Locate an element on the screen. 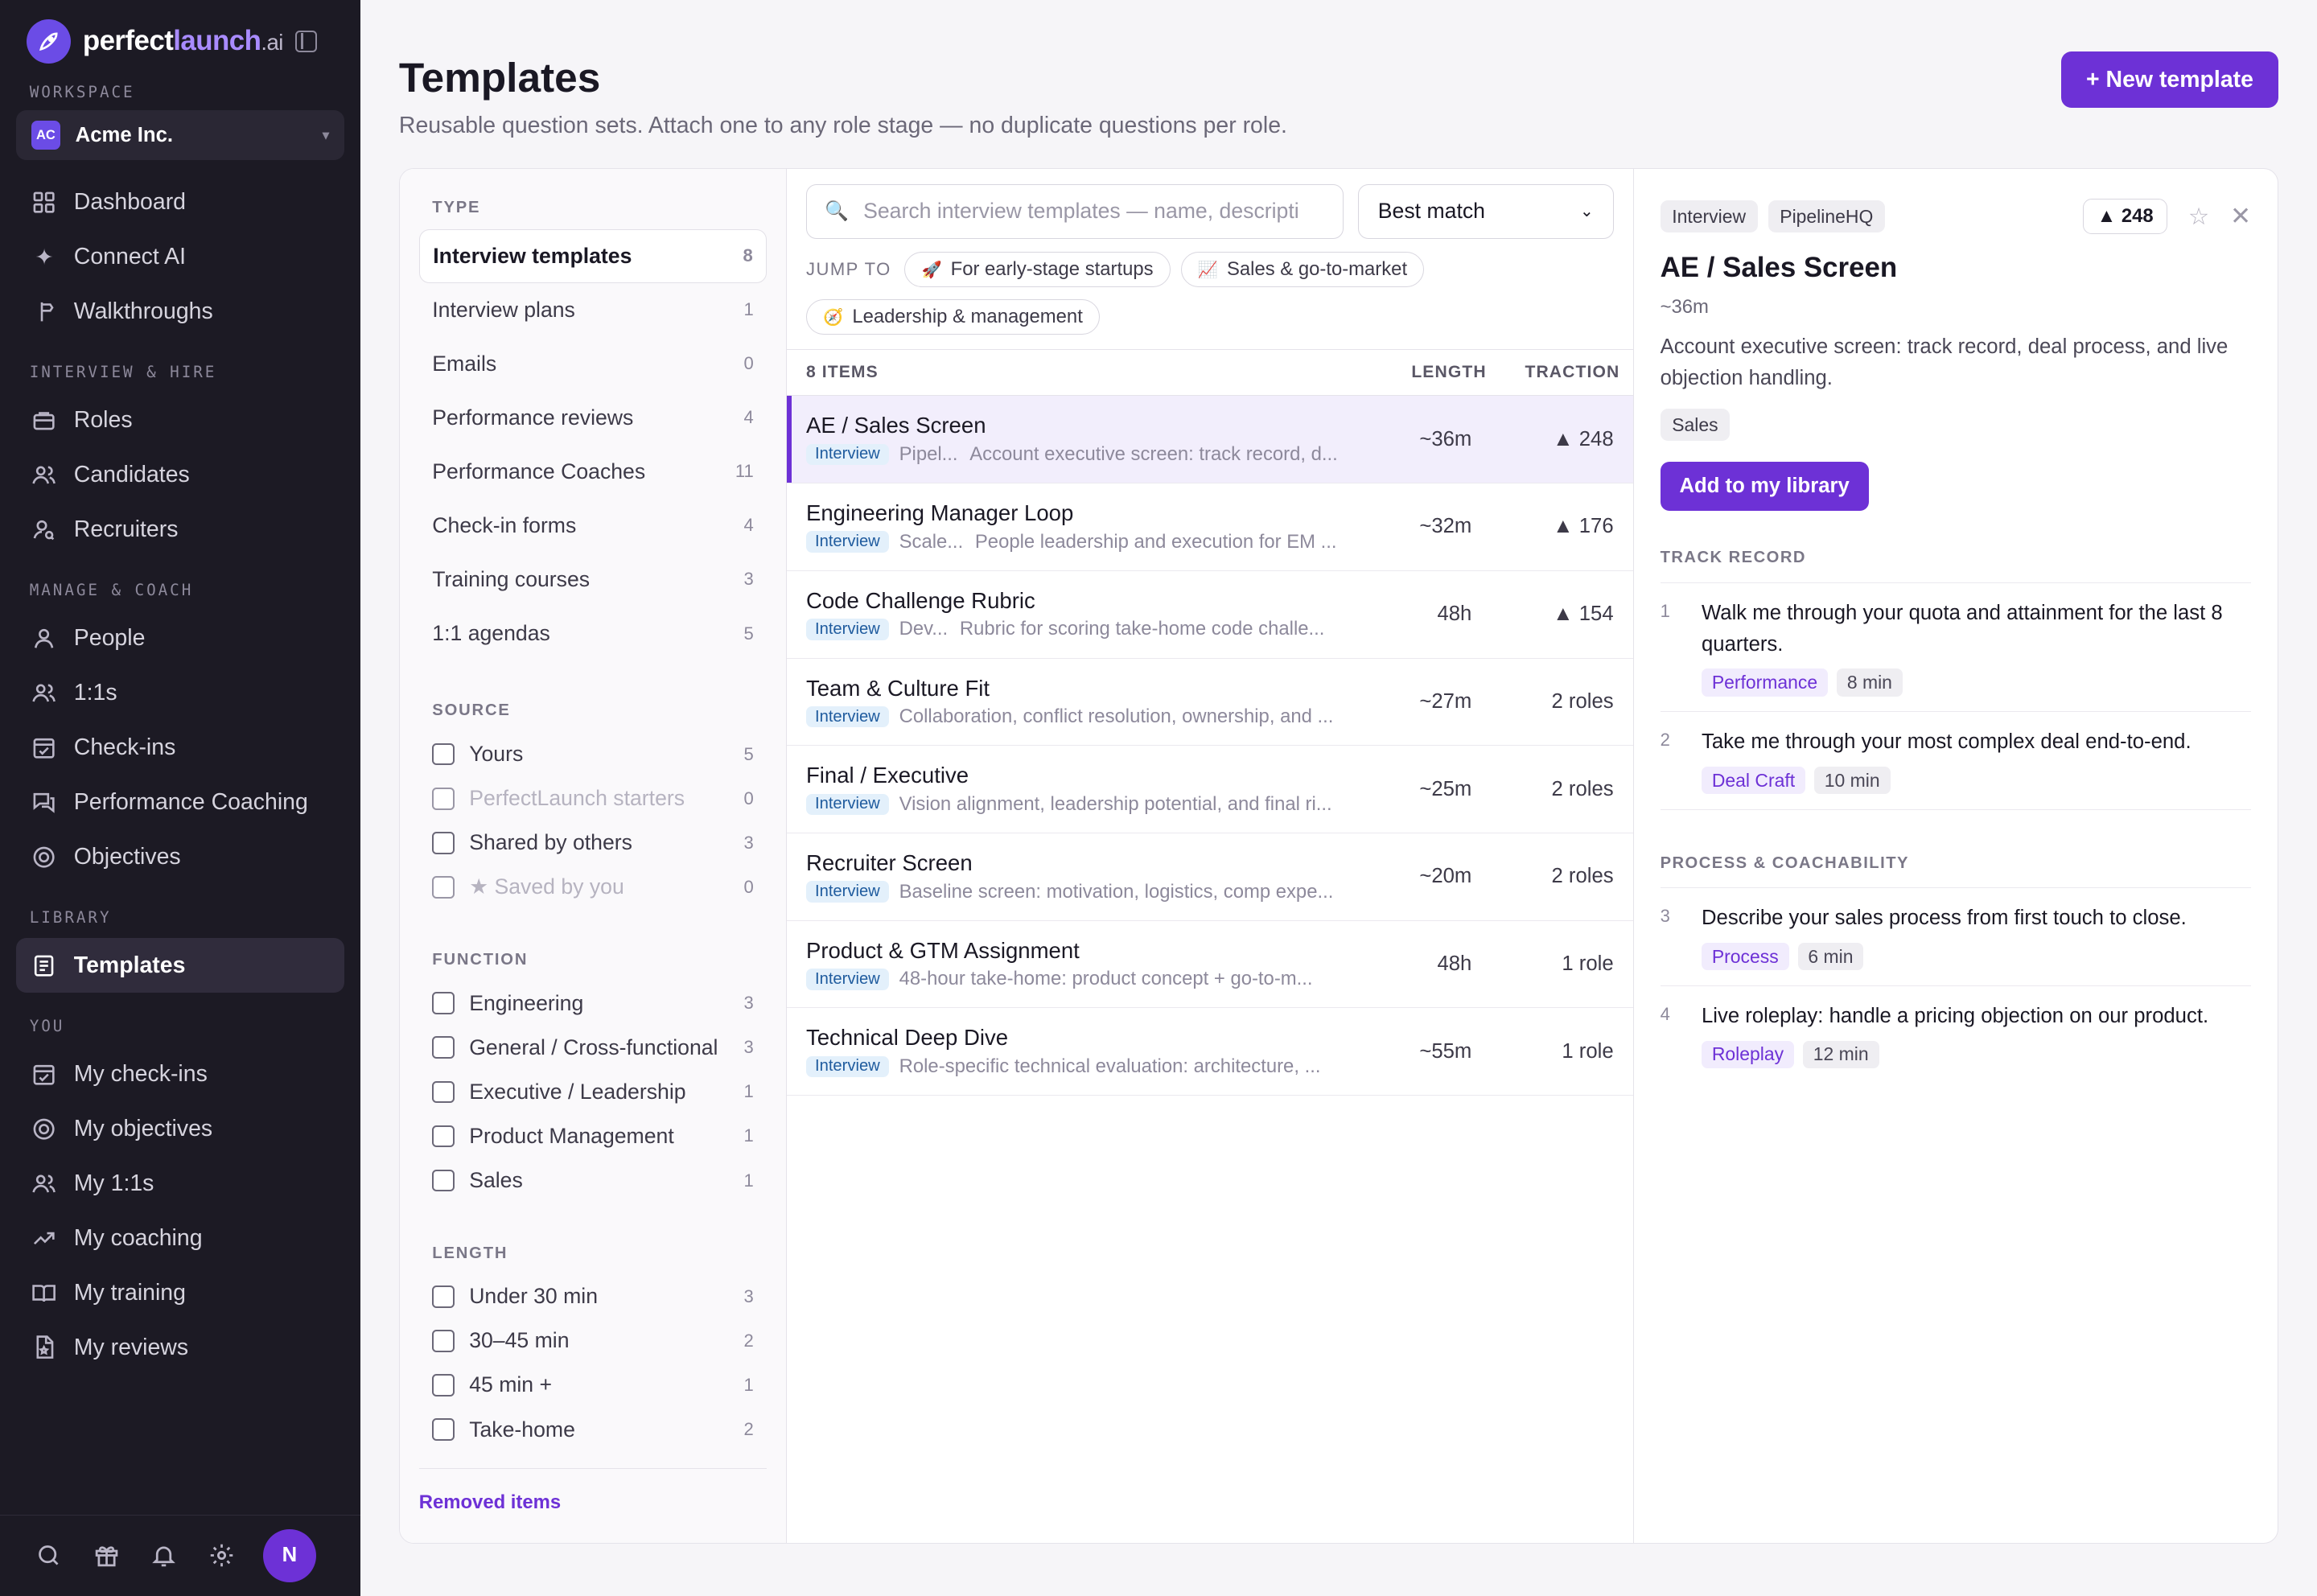 This screenshot has width=2317, height=1596. gear-icon is located at coordinates (221, 1555).